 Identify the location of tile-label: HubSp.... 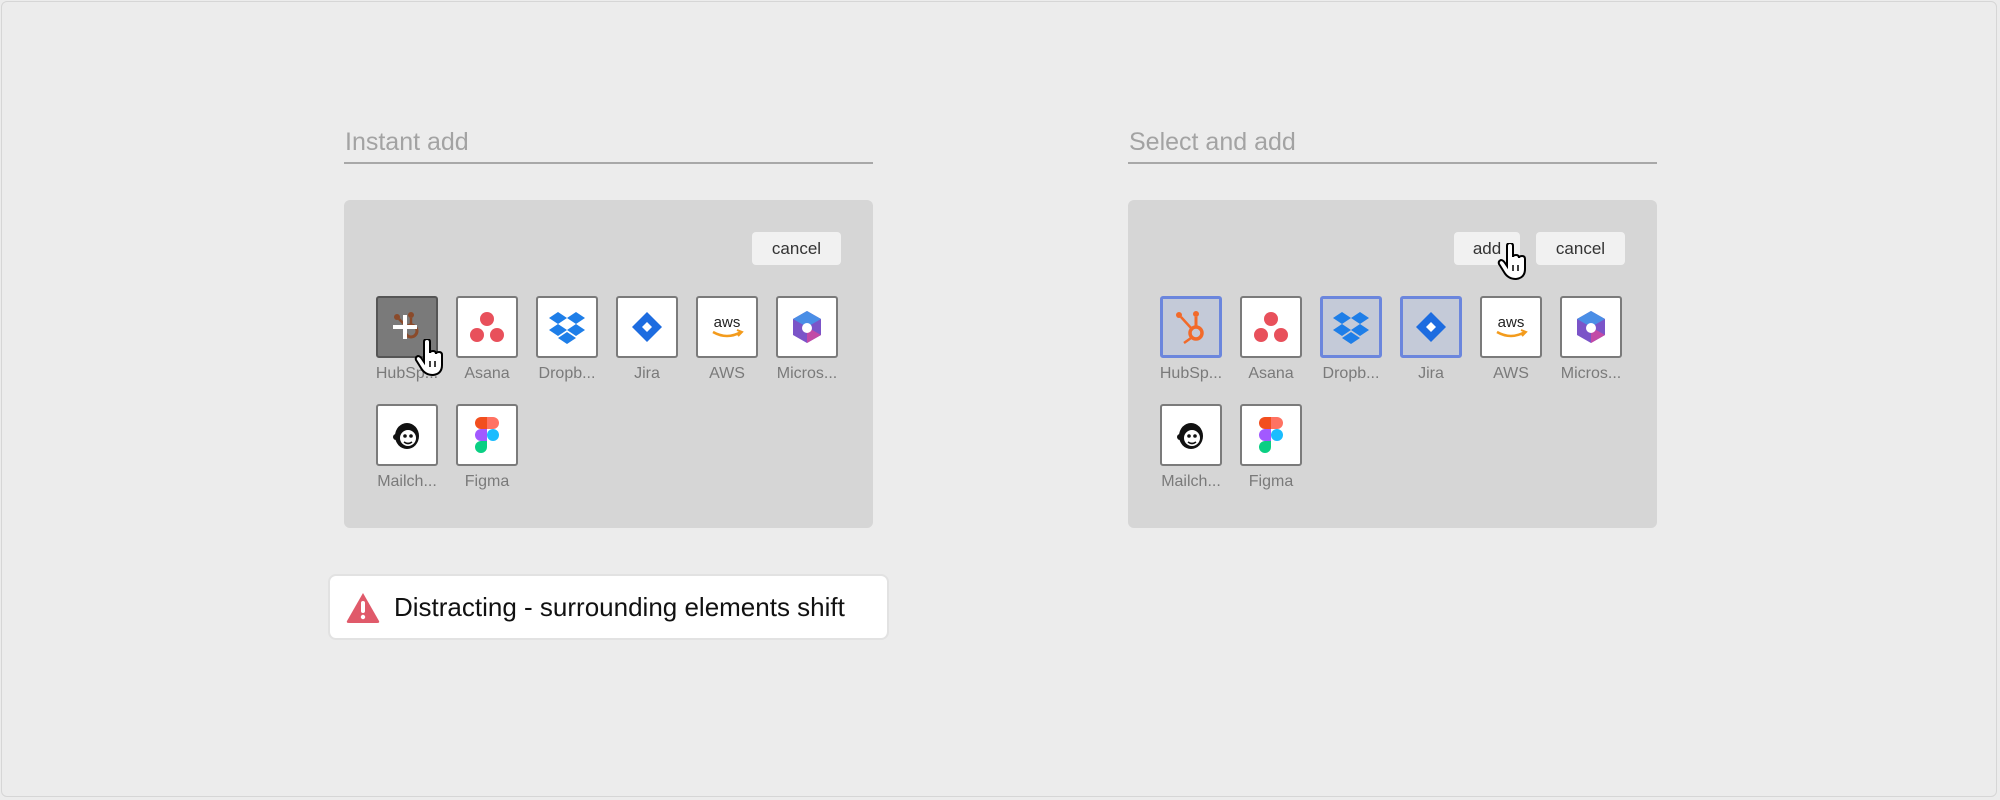
(1191, 373).